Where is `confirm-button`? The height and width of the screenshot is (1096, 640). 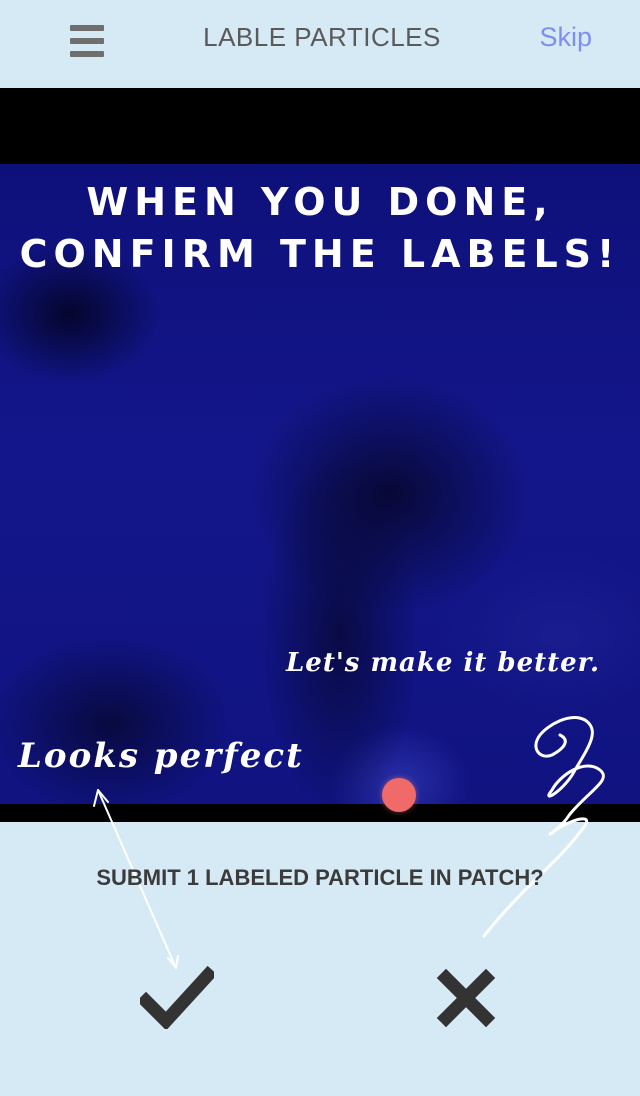 confirm-button is located at coordinates (177, 998).